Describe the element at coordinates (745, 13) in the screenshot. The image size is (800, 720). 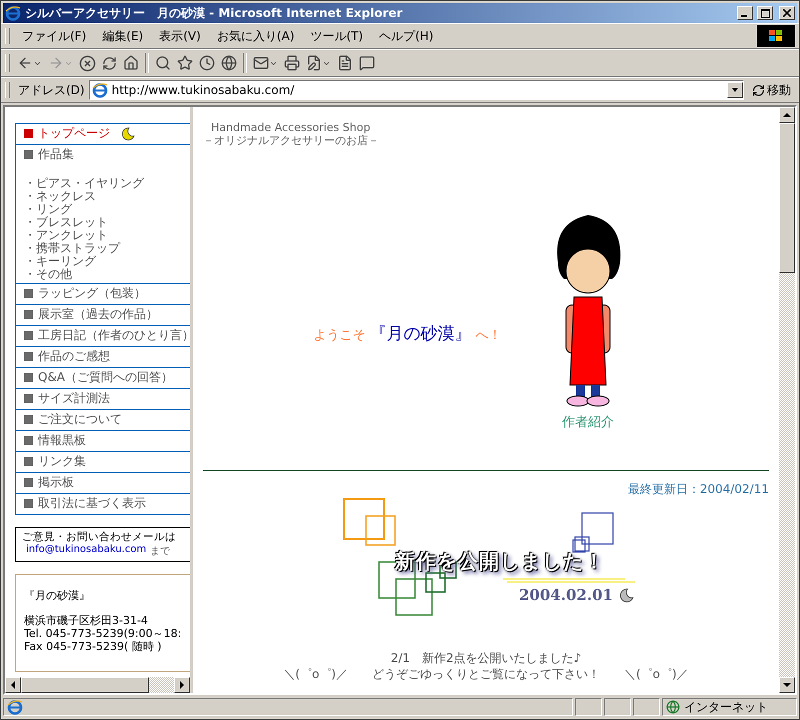
I see `minimize-button` at that location.